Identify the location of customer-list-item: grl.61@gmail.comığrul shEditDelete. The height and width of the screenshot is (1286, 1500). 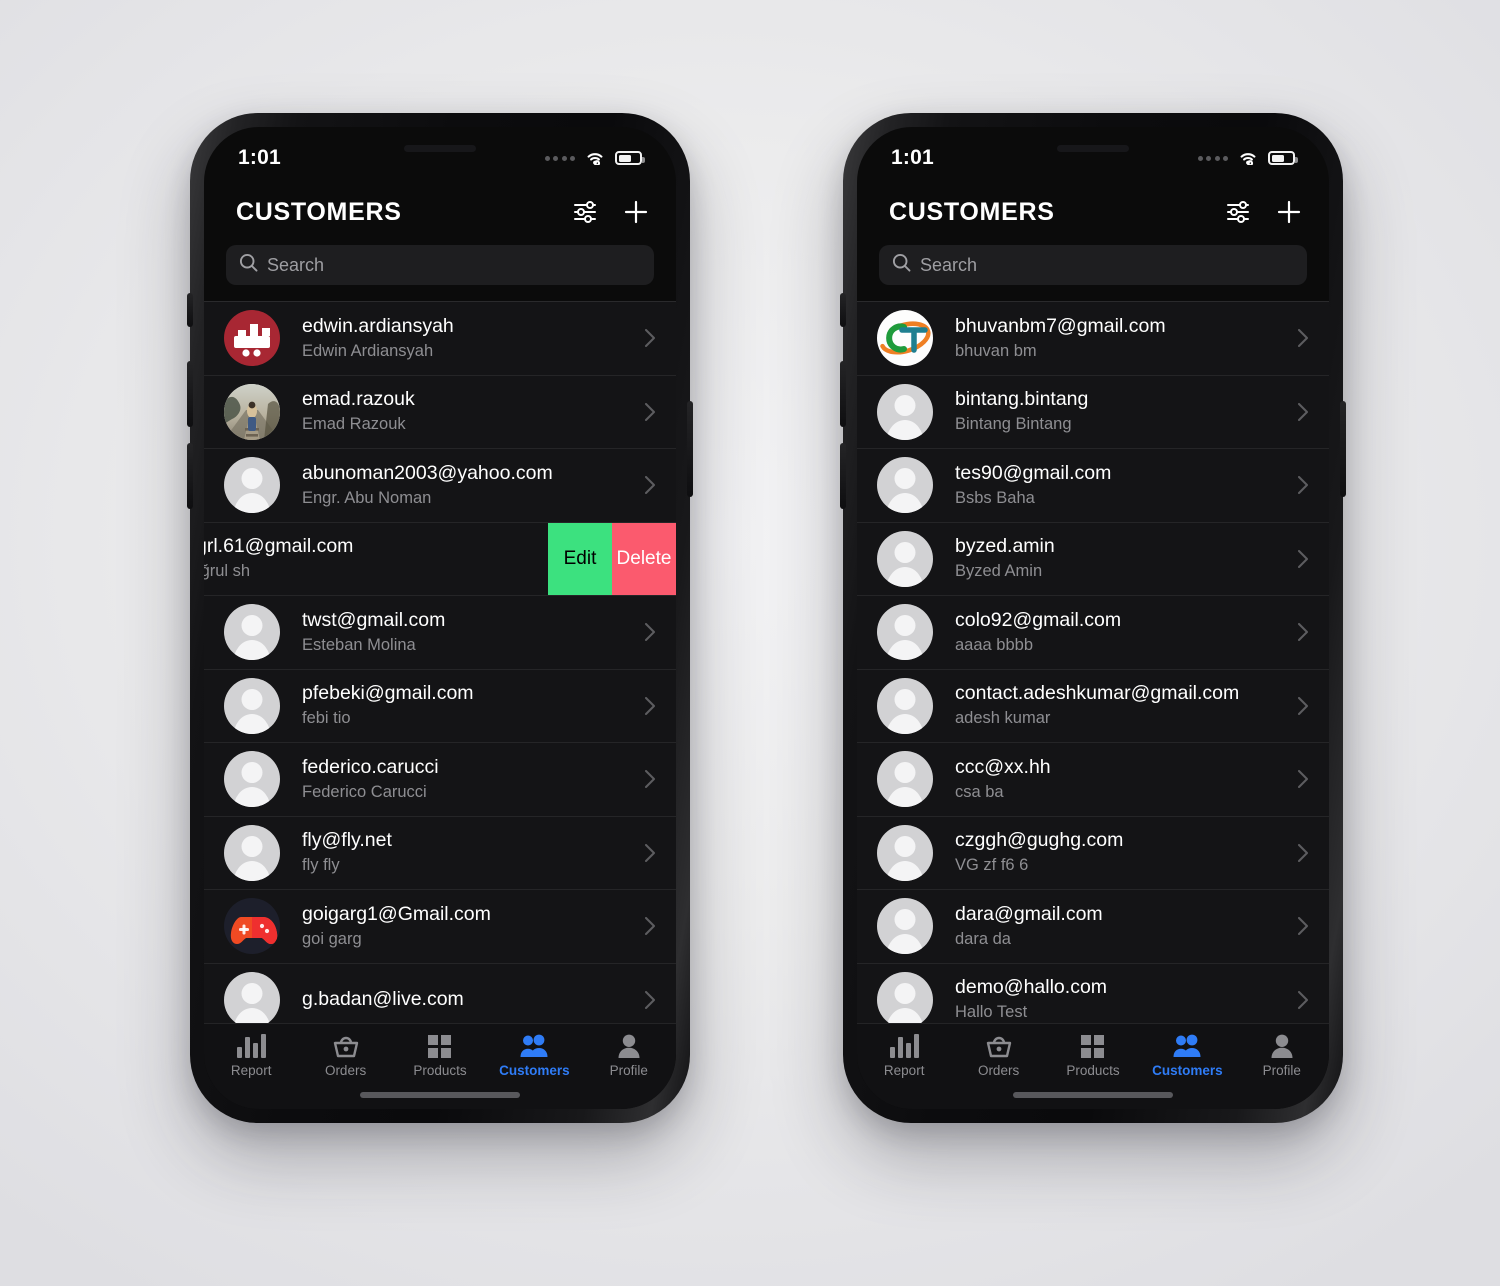
(440, 559).